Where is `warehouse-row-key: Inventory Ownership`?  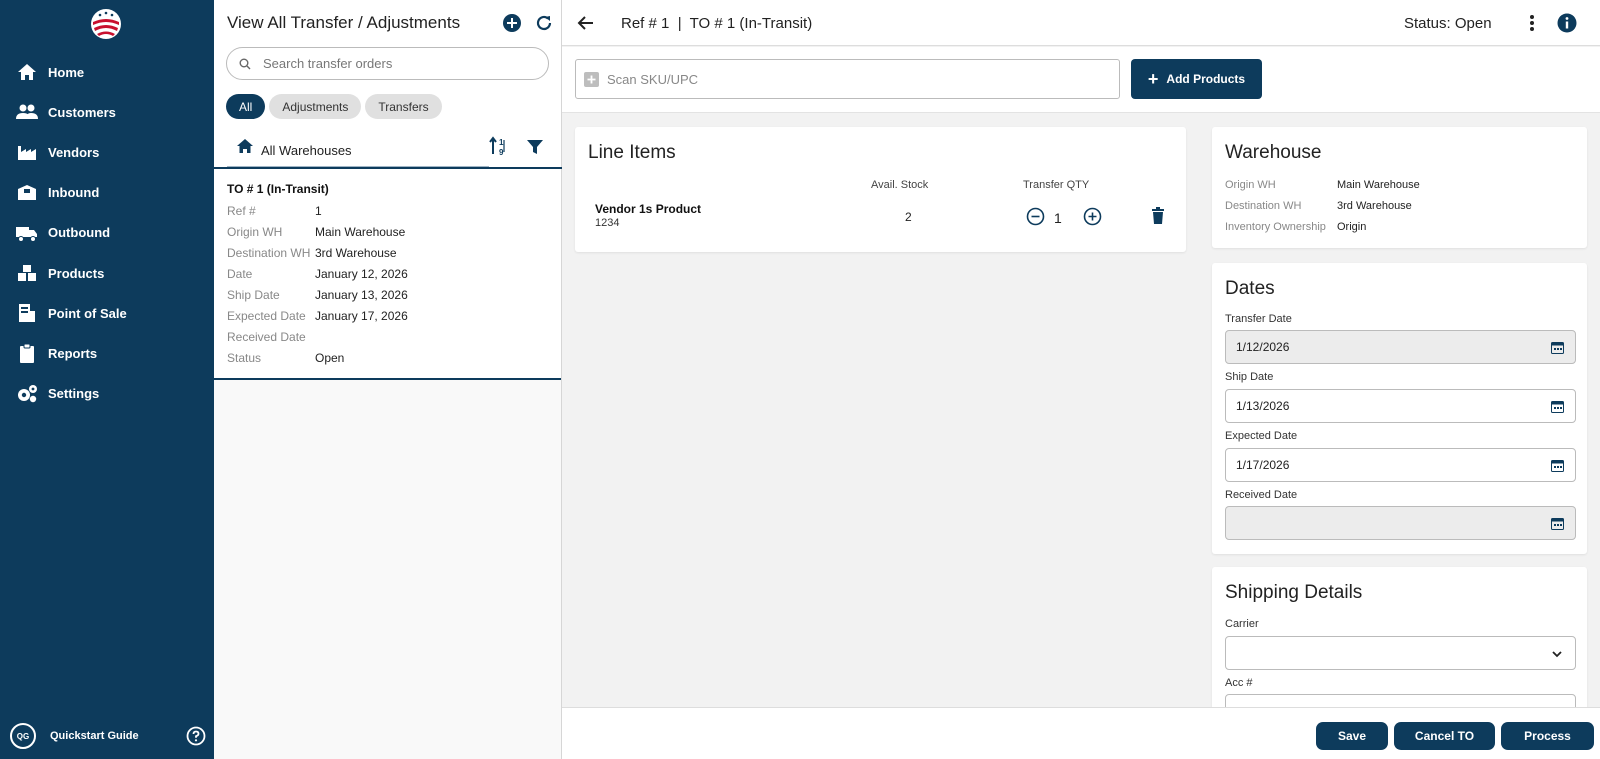
warehouse-row-key: Inventory Ownership is located at coordinates (1275, 227).